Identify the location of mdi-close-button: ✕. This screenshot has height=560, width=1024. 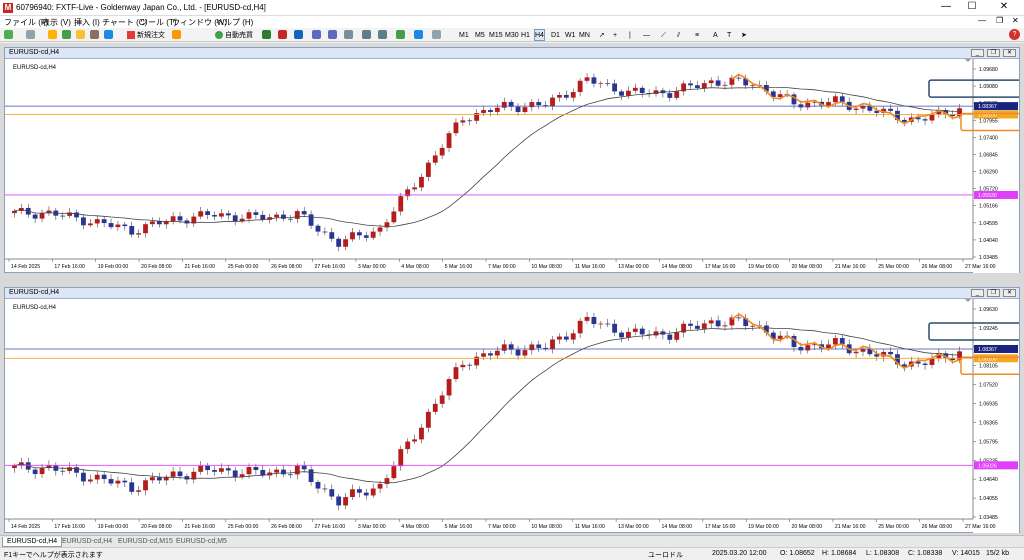
(1015, 20).